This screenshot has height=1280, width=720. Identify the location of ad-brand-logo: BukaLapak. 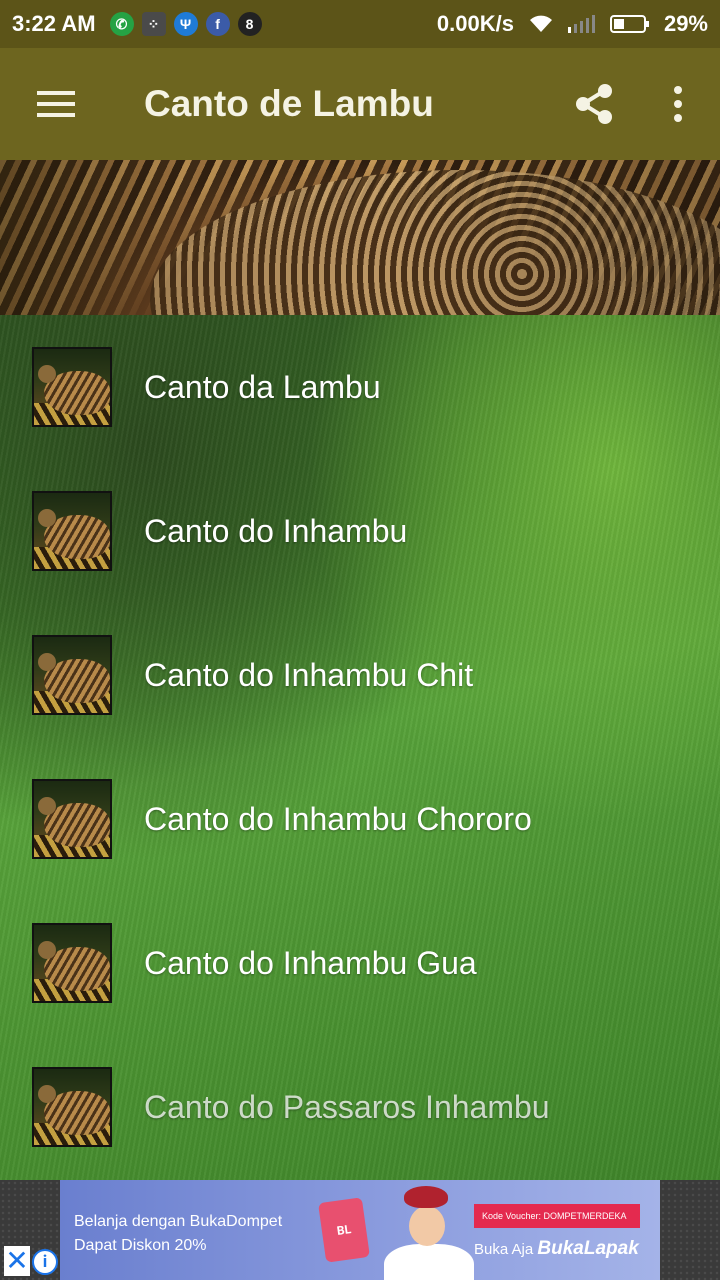
(588, 1248).